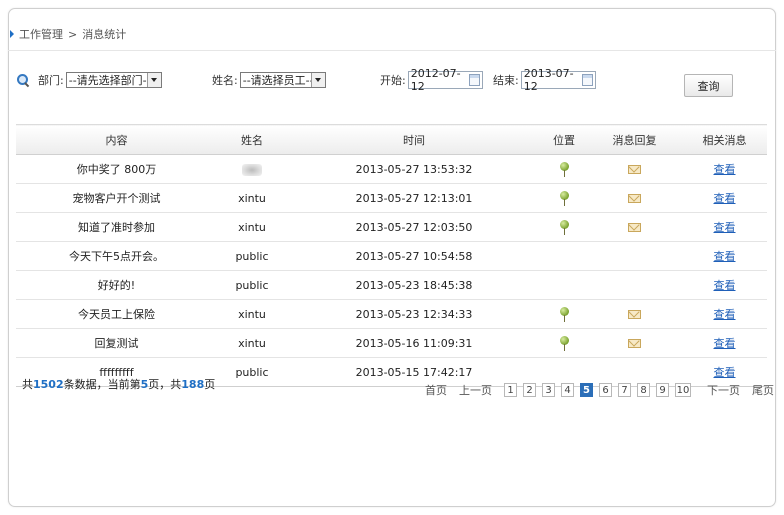 This screenshot has width=784, height=515. I want to click on start-date-input: 2012-07-12, so click(445, 80).